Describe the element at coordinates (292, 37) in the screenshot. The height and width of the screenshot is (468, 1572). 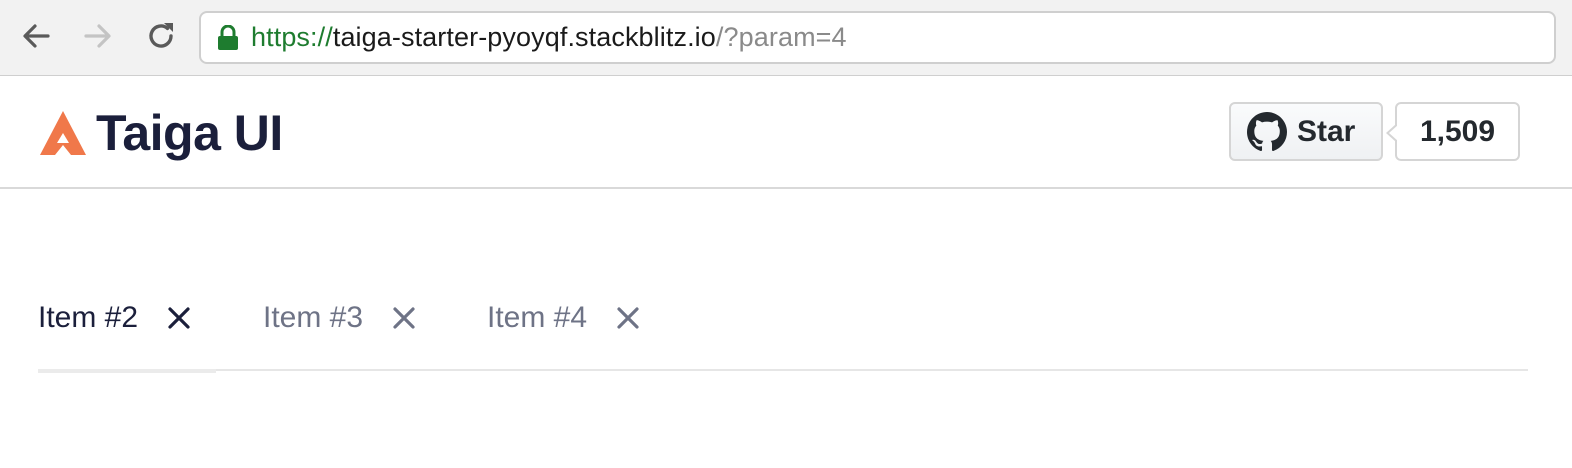
I see `url-scheme: https://` at that location.